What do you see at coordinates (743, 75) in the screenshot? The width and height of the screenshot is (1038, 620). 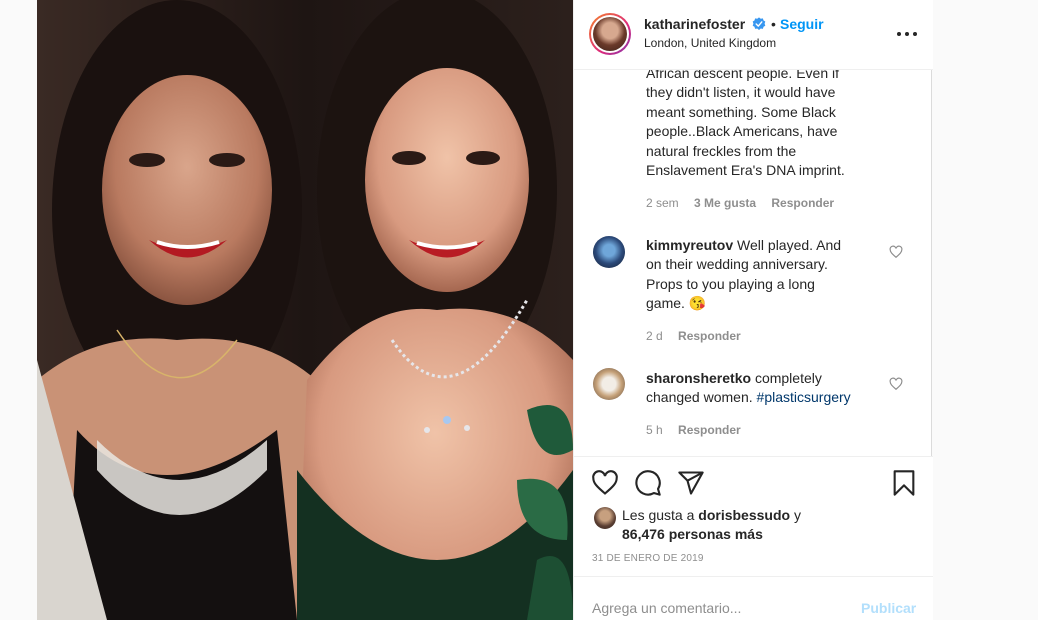 I see `comment-line: African descent people. Even if` at bounding box center [743, 75].